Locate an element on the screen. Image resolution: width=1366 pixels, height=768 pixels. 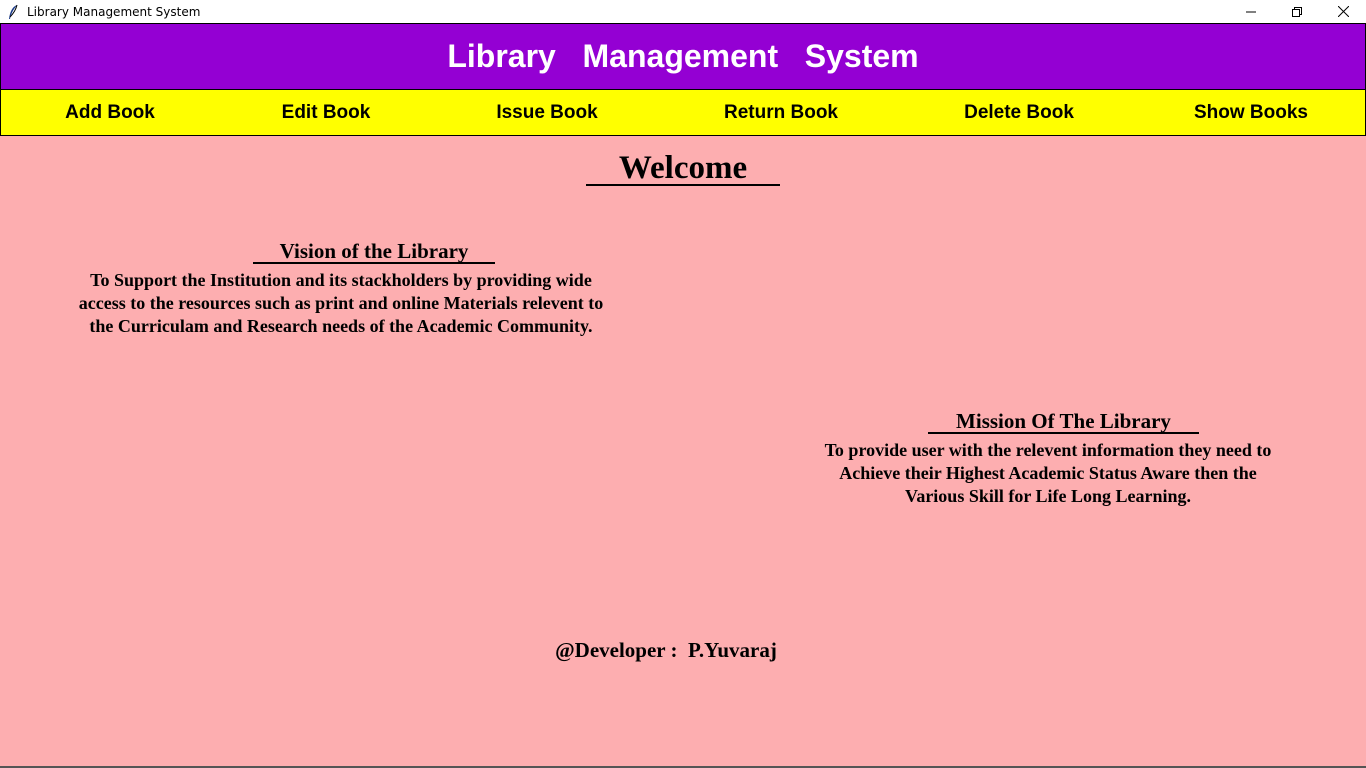
app-title: Library Management System is located at coordinates (683, 56).